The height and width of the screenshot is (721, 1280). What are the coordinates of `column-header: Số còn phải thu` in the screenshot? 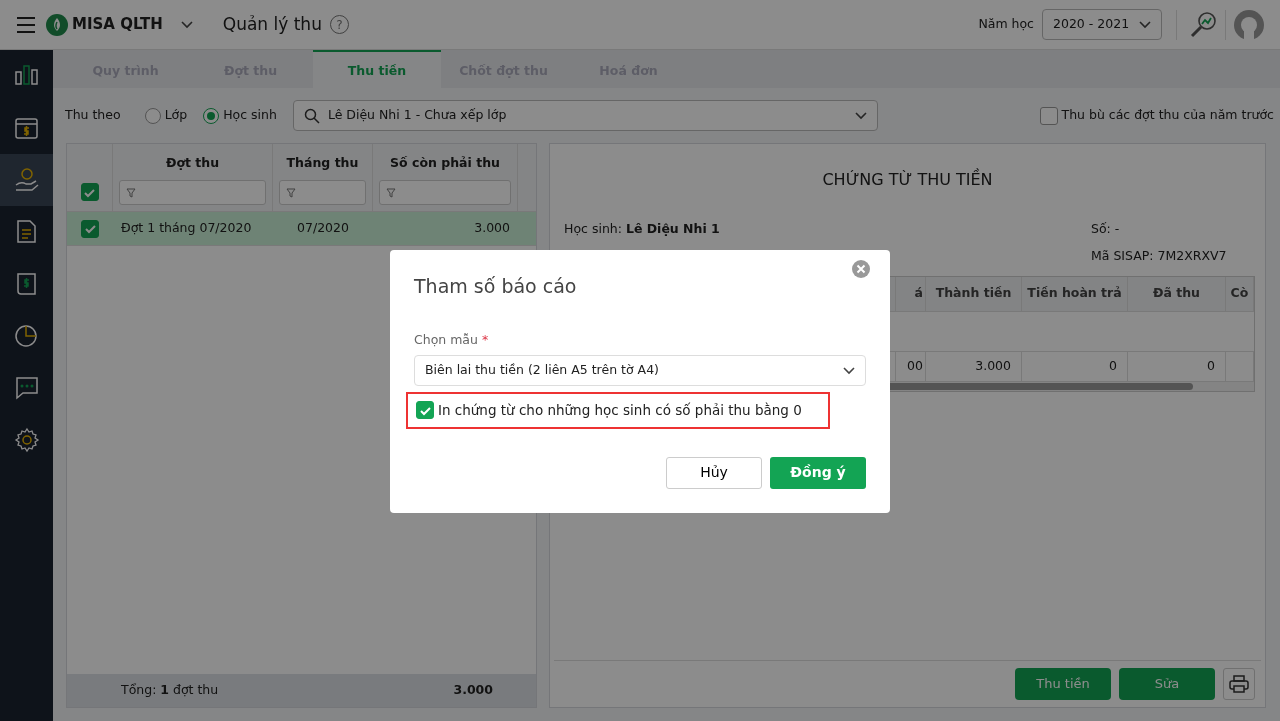 It's located at (445, 163).